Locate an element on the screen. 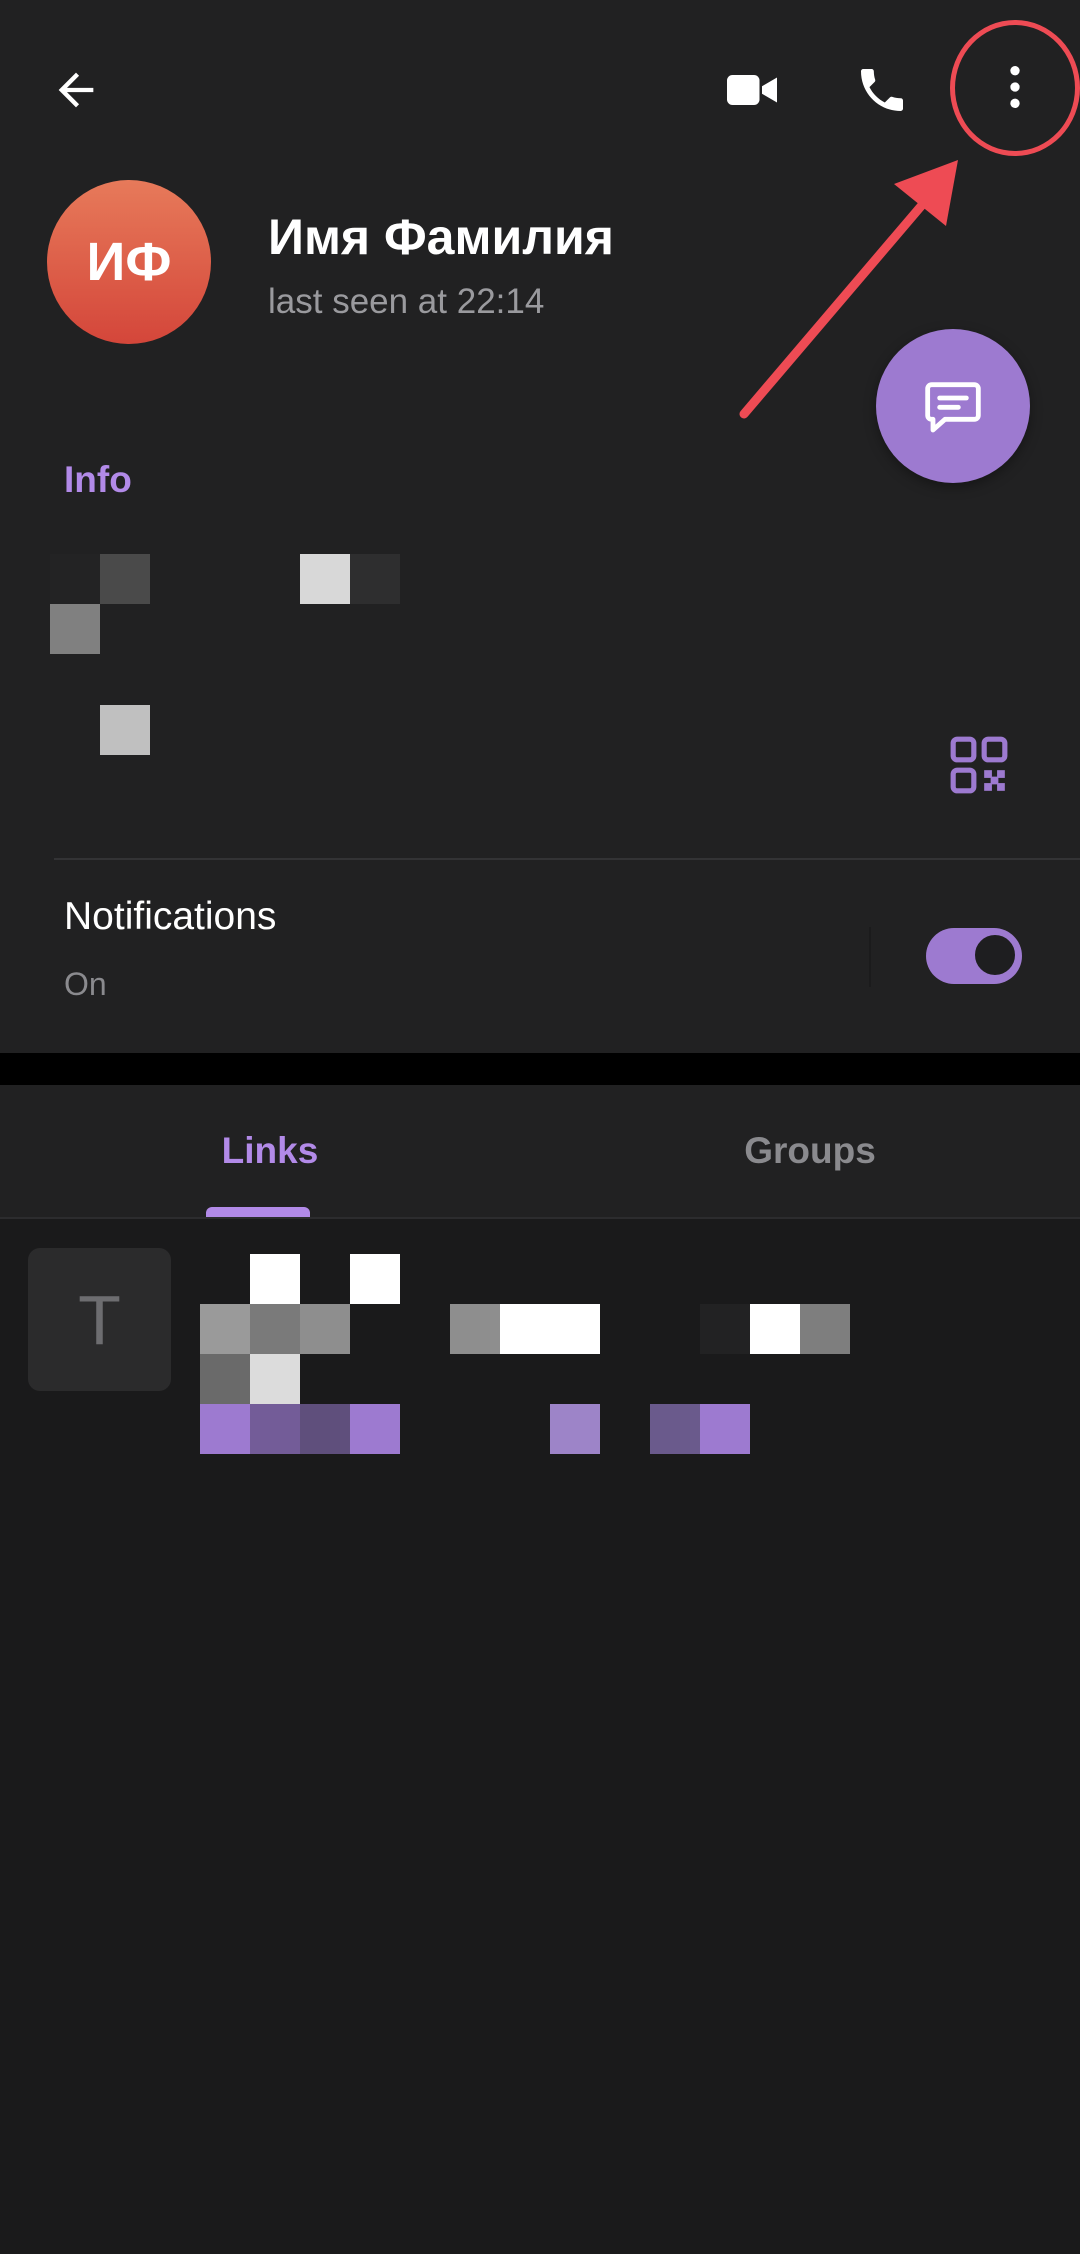  annotation-arrow is located at coordinates (848, 289).